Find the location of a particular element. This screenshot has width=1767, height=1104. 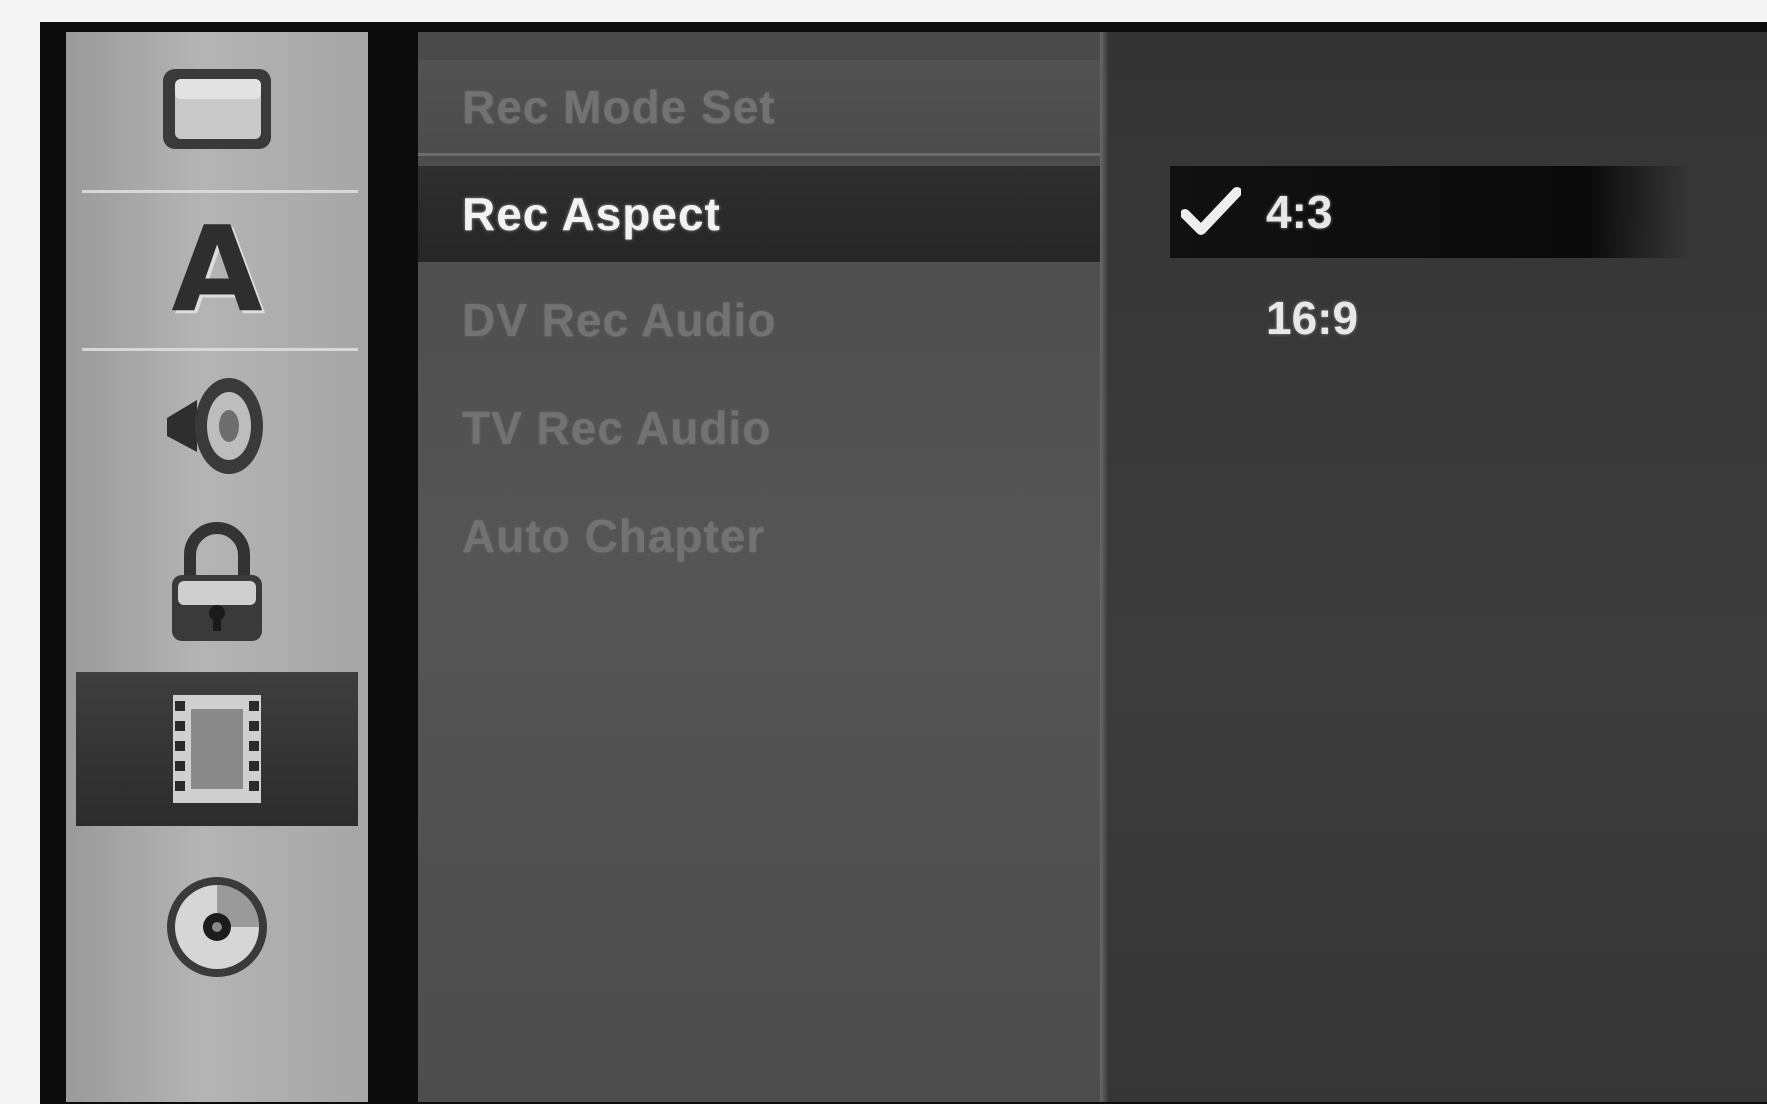

sidebar-item-audio is located at coordinates (217, 425).